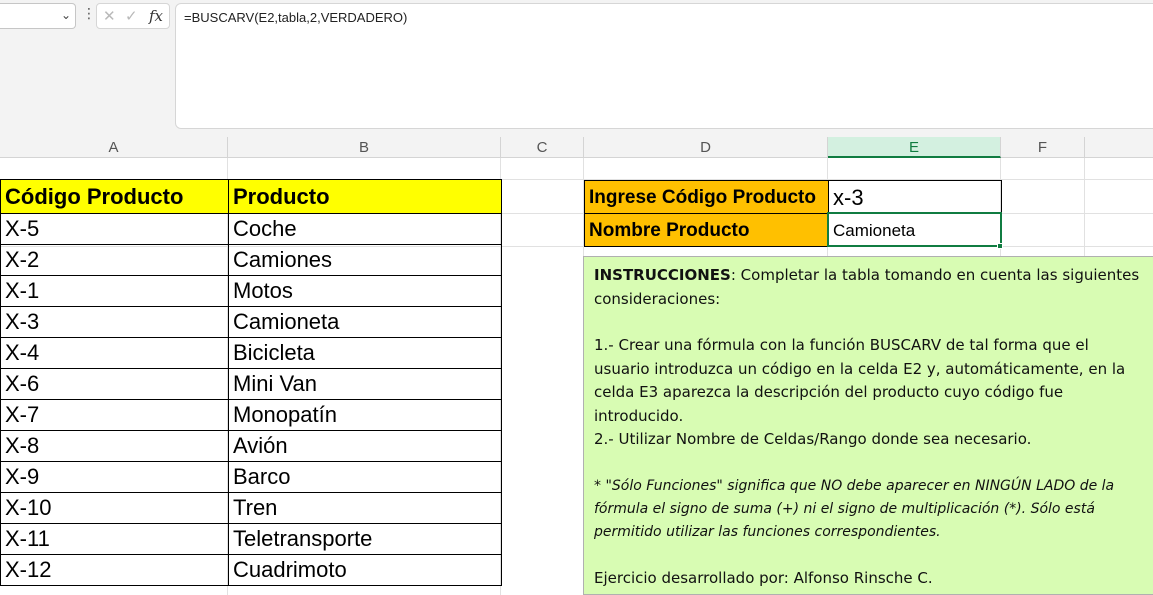 This screenshot has height=595, width=1153. What do you see at coordinates (114, 229) in the screenshot?
I see `table-row-code: X-5` at bounding box center [114, 229].